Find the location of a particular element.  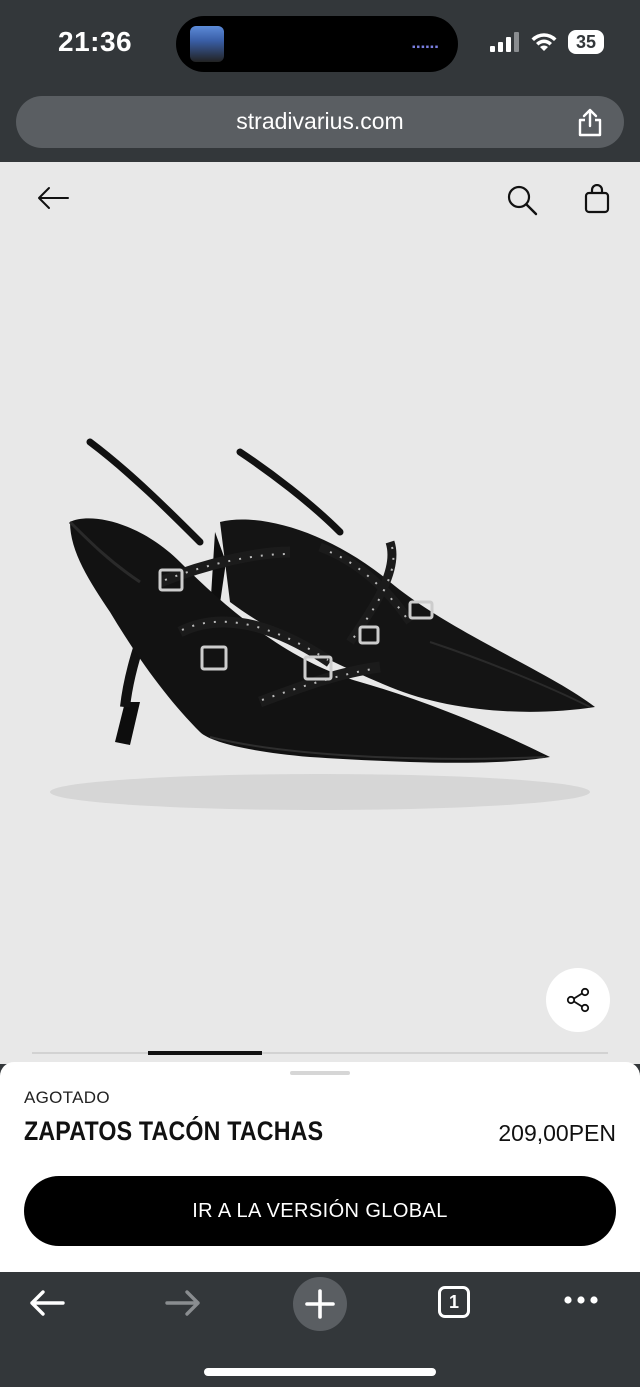

url-text: stradivarius.com is located at coordinates (320, 121).